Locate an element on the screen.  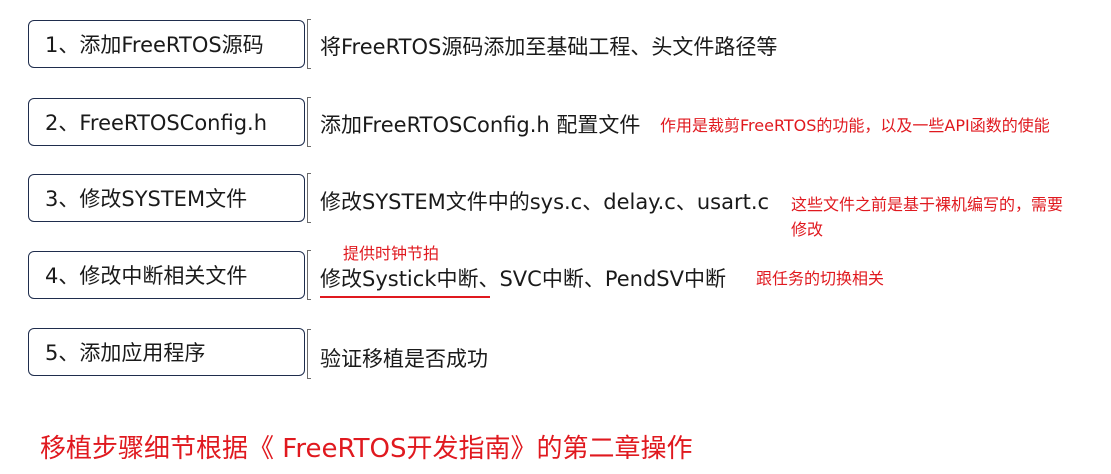
step-1-bracket is located at coordinates (309, 44).